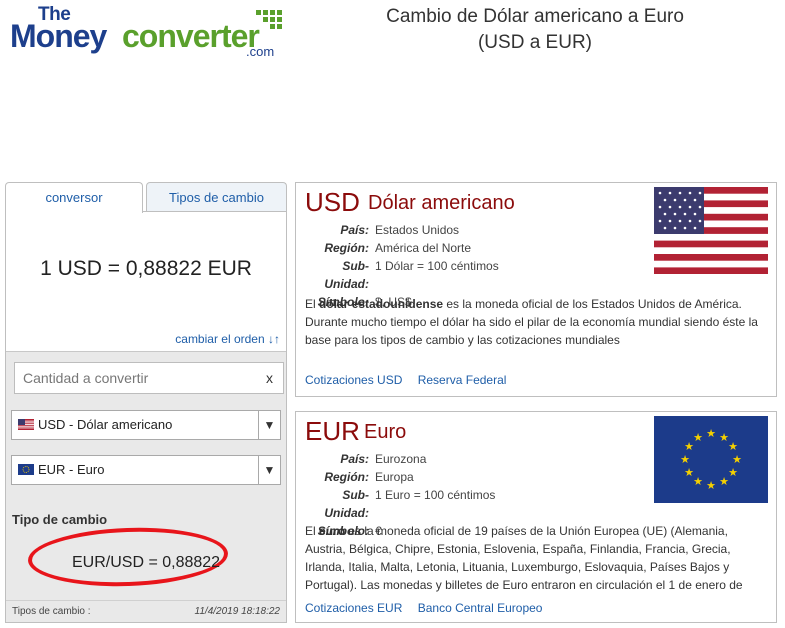 The width and height of the screenshot is (785, 628). I want to click on amount-input: Cantidad a convertir x, so click(149, 378).